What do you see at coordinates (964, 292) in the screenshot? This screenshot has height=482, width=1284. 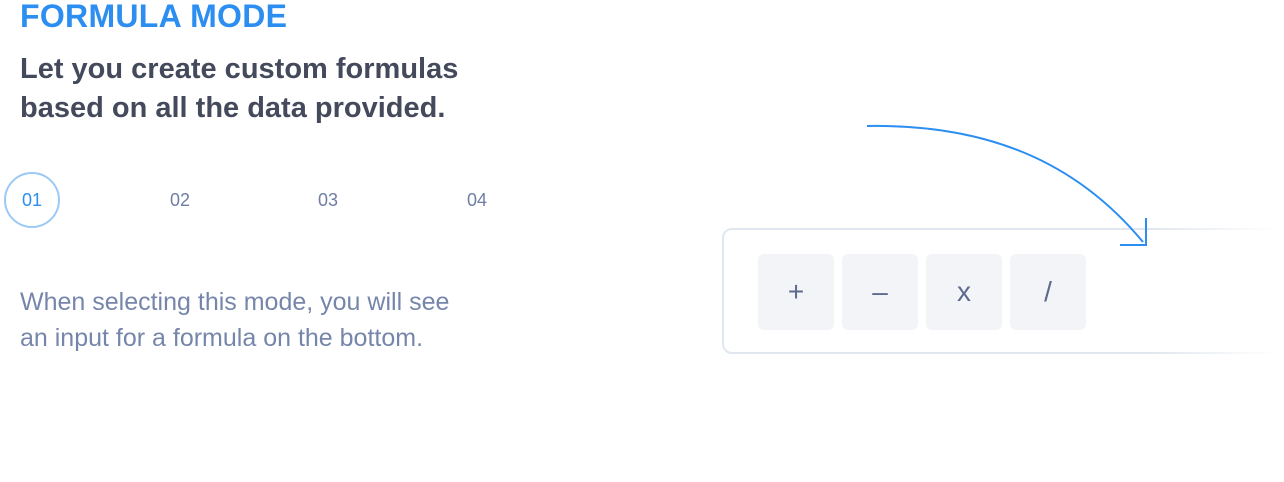 I see `multiply-operator-button: x` at bounding box center [964, 292].